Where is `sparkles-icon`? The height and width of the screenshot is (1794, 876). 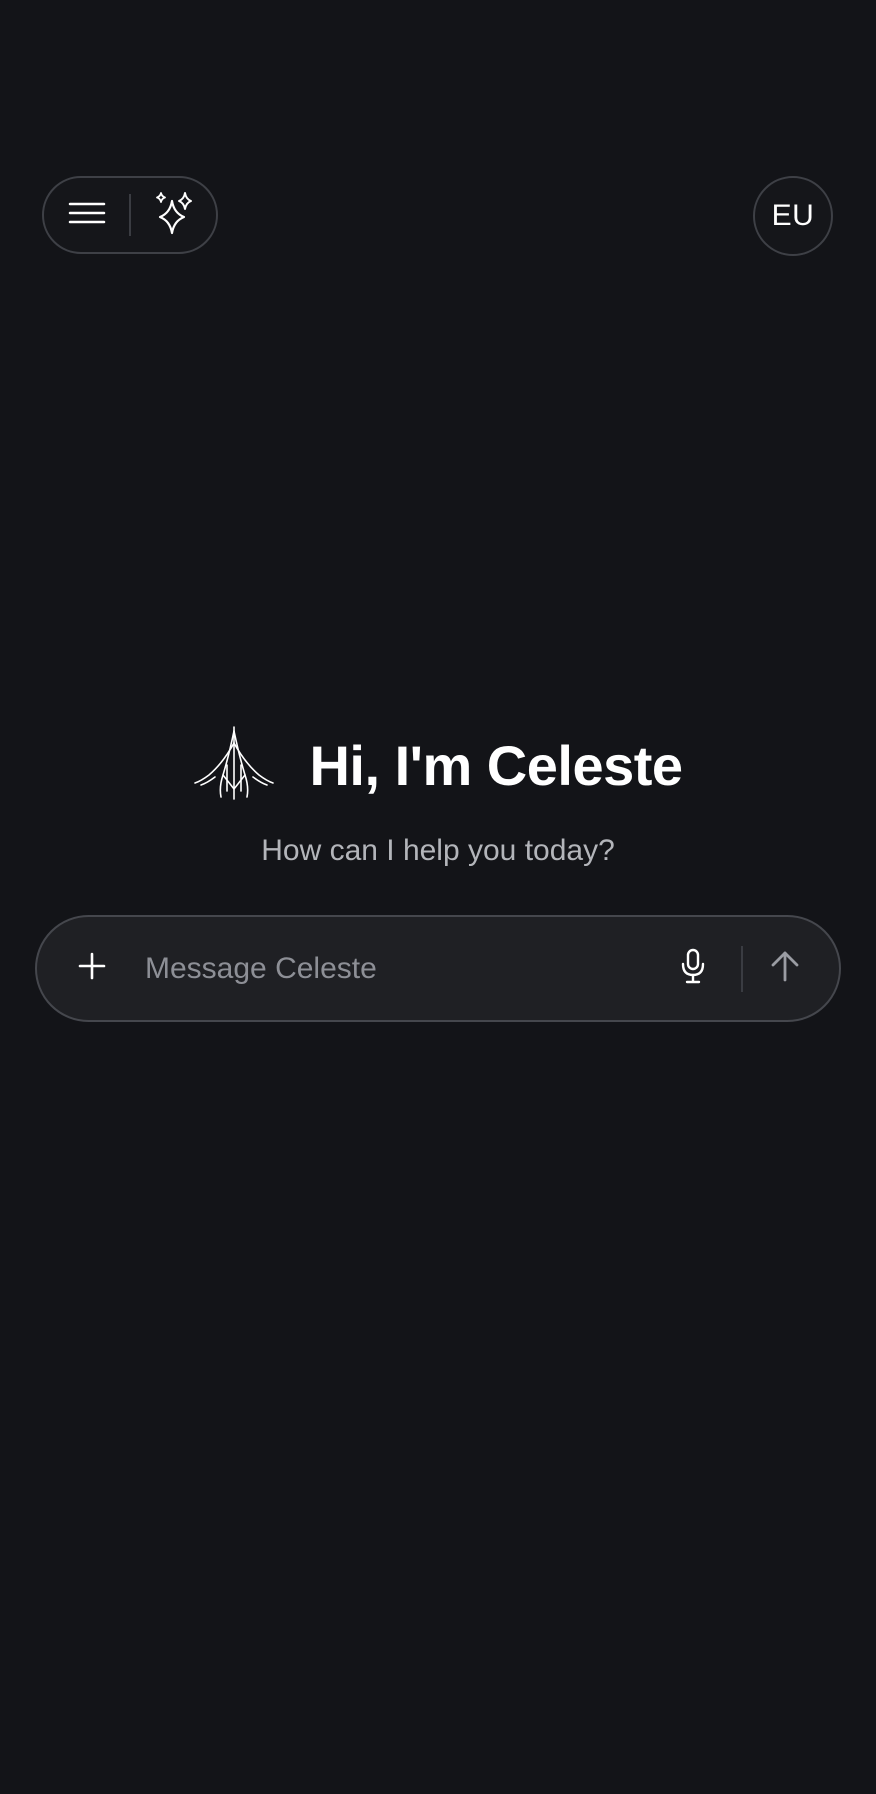
sparkles-icon is located at coordinates (174, 215).